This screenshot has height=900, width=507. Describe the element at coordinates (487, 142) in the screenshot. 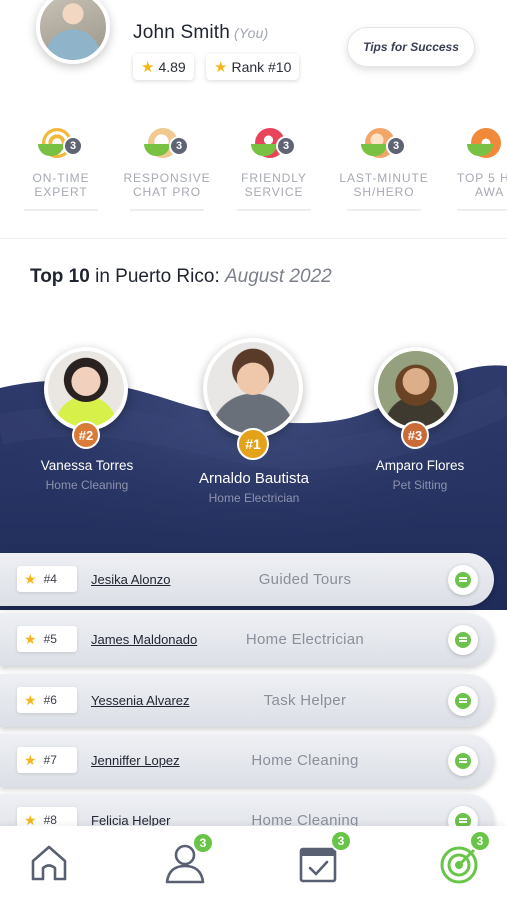

I see `award-icon` at that location.